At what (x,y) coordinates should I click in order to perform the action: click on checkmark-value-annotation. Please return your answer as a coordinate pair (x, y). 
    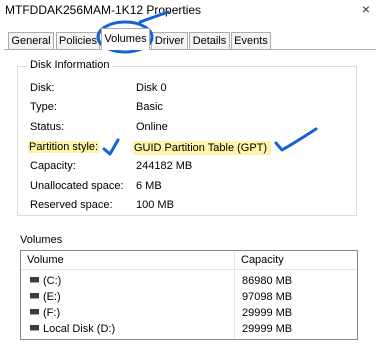
    Looking at the image, I should click on (296, 139).